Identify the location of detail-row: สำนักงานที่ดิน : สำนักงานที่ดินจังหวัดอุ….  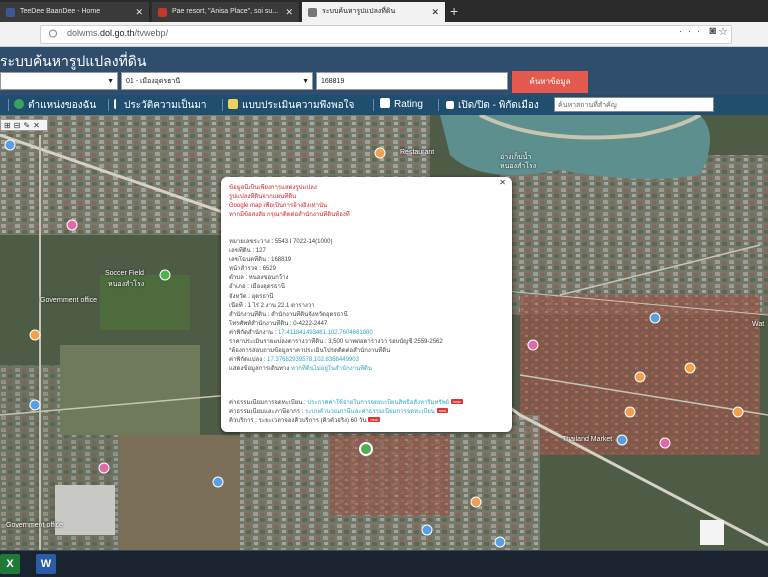
(369, 315).